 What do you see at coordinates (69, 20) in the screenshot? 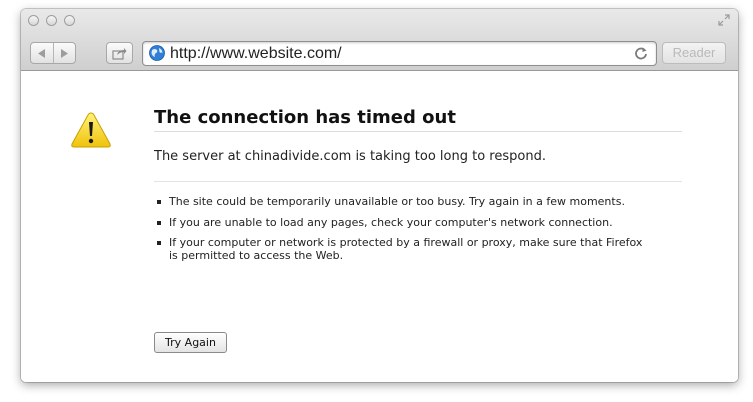
I see `zoom-window-button` at bounding box center [69, 20].